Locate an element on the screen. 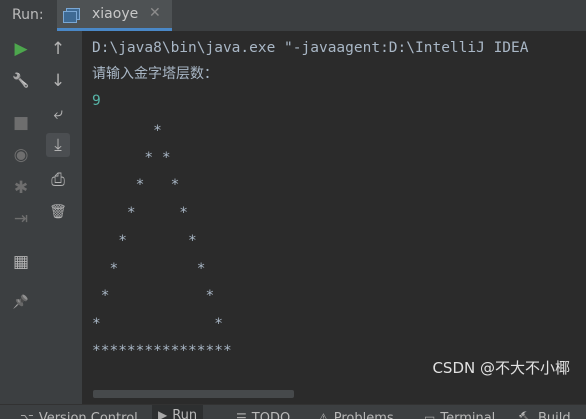  previous-occurrence-button: ↑ is located at coordinates (58, 49).